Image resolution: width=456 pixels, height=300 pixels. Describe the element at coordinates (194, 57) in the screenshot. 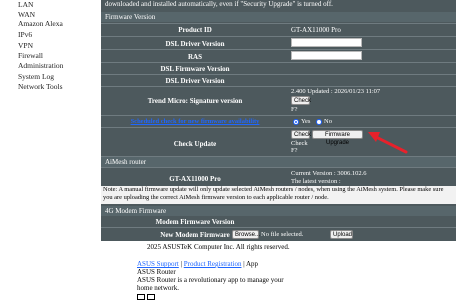

I see `ras-label: RAS` at that location.